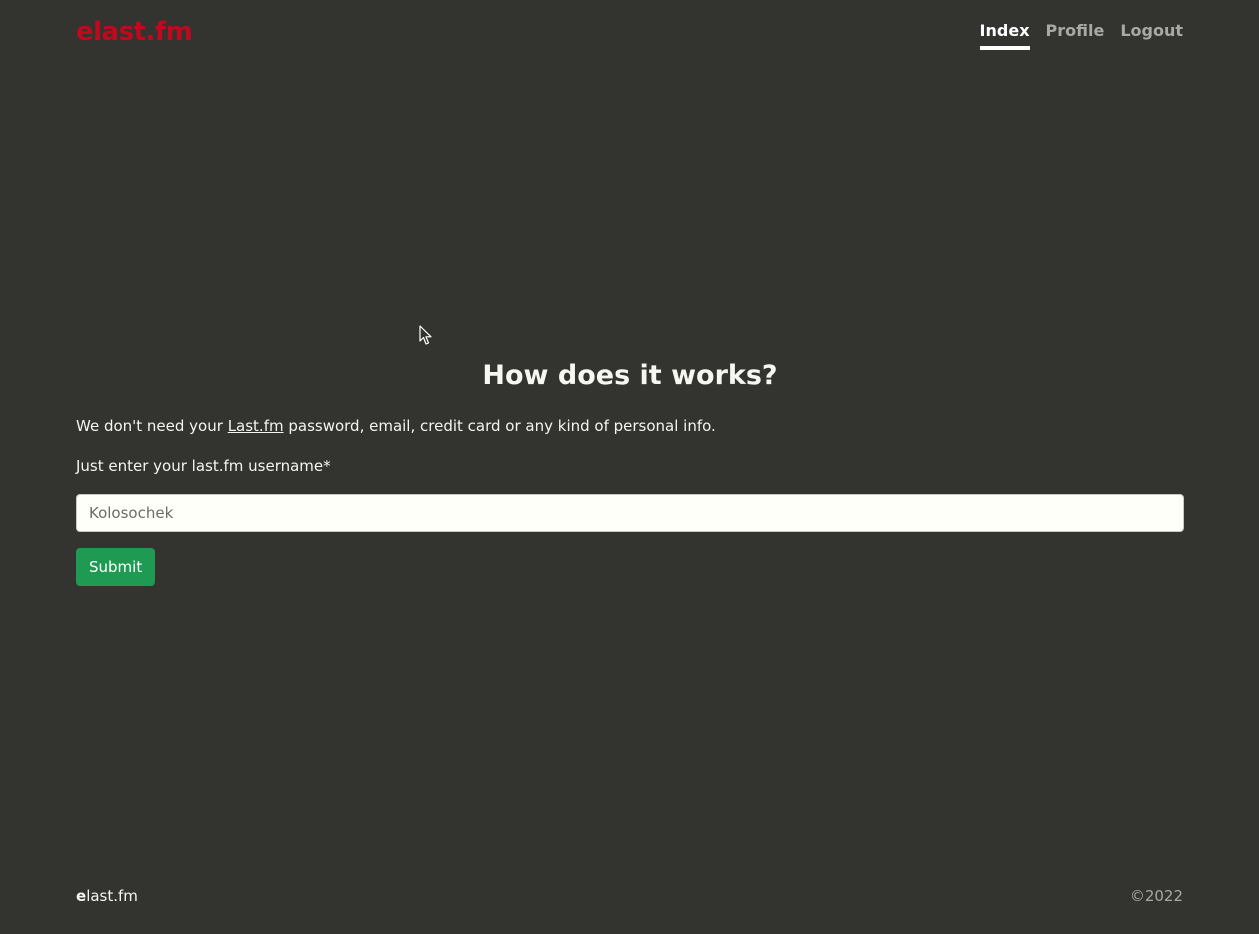 Image resolution: width=1259 pixels, height=934 pixels. What do you see at coordinates (152, 426) in the screenshot?
I see `intro-text-start: We don't need your` at bounding box center [152, 426].